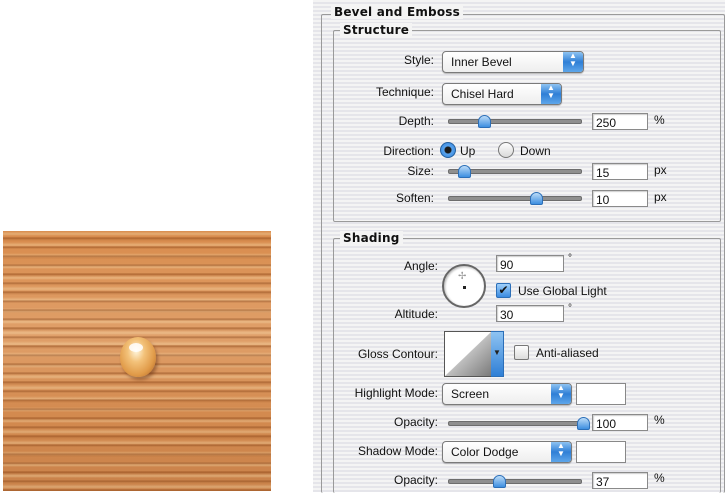  I want to click on crosshair-icon: ✢, so click(462, 276).